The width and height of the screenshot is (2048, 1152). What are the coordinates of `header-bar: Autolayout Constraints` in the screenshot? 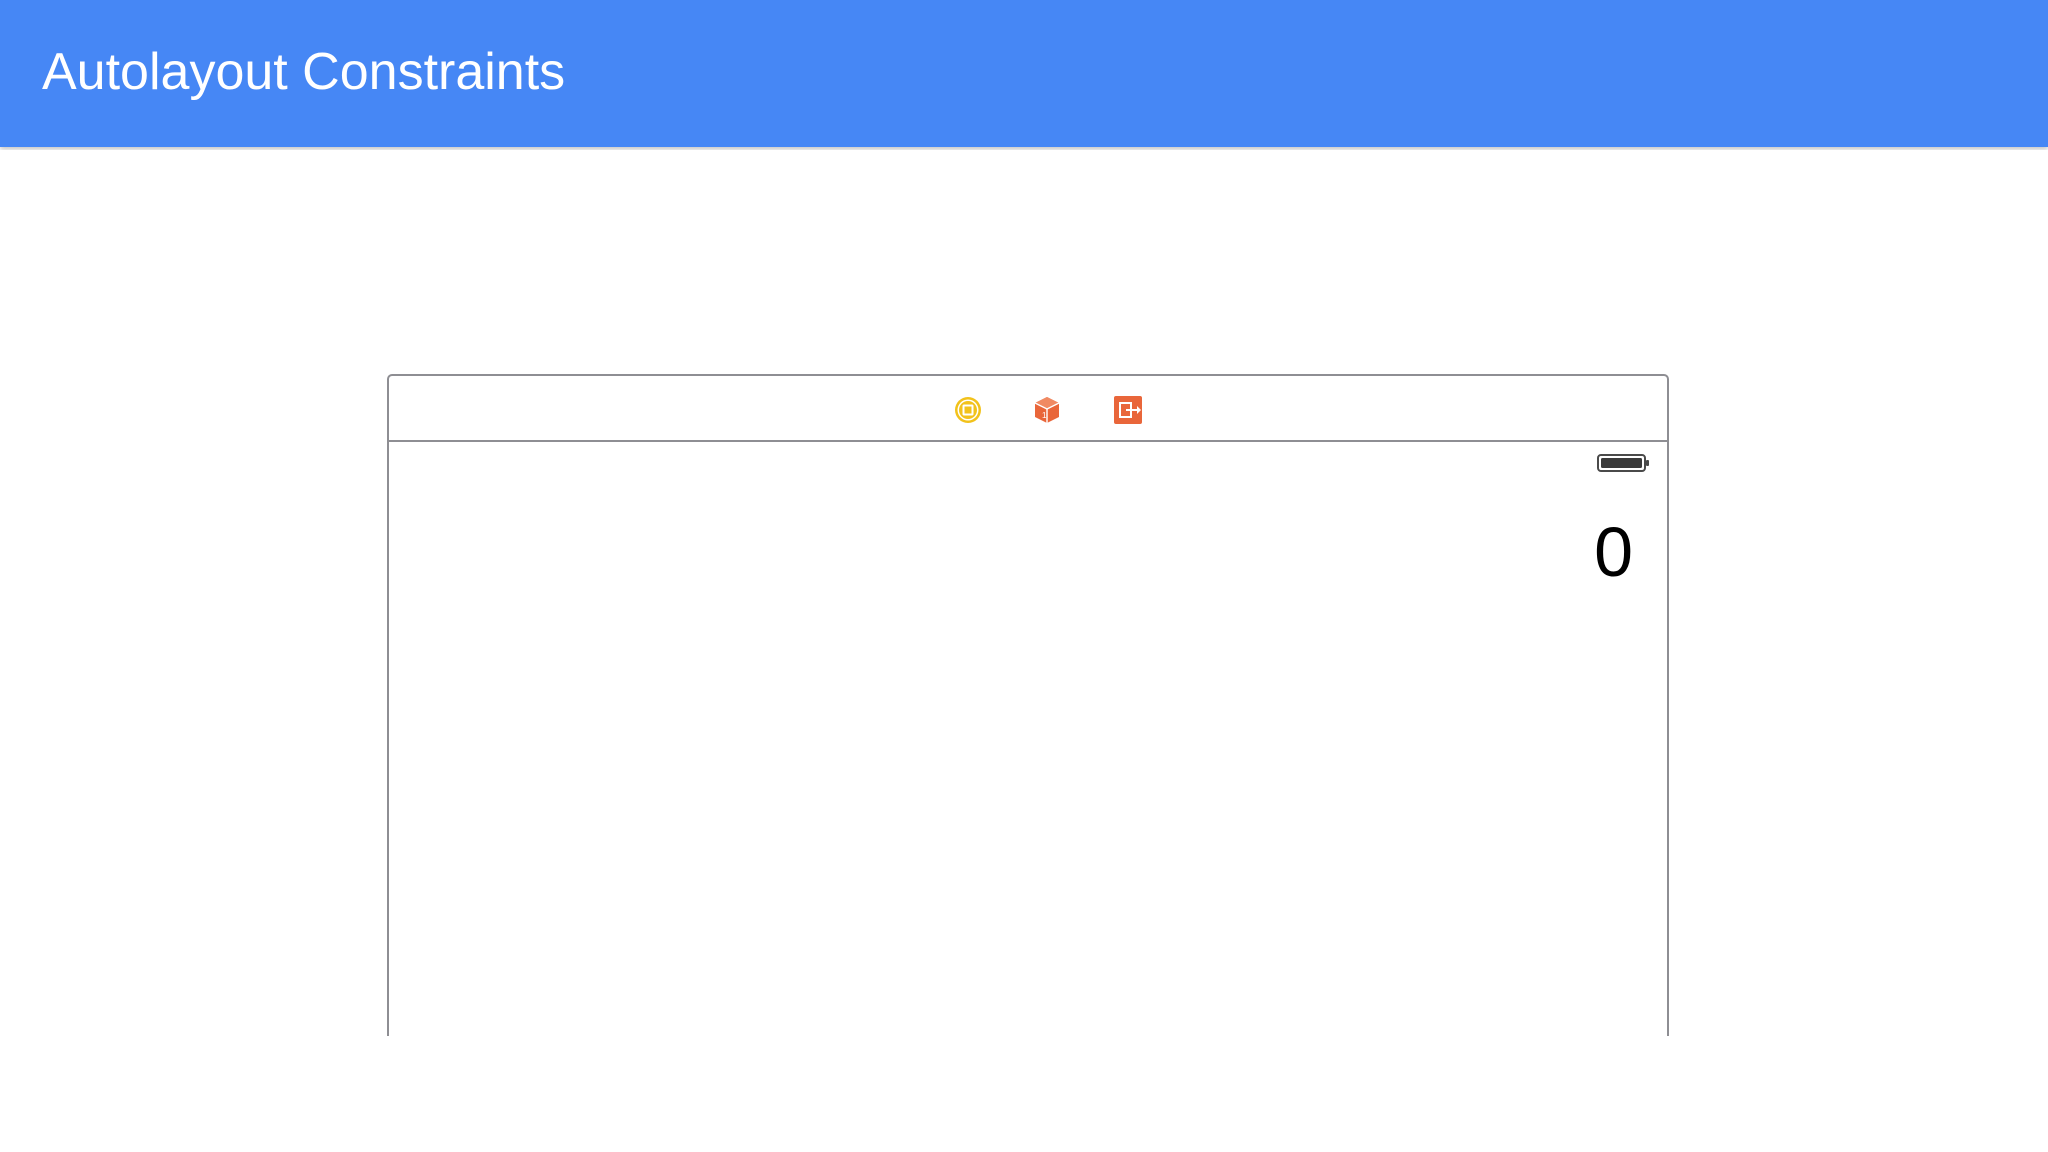 It's located at (1024, 73).